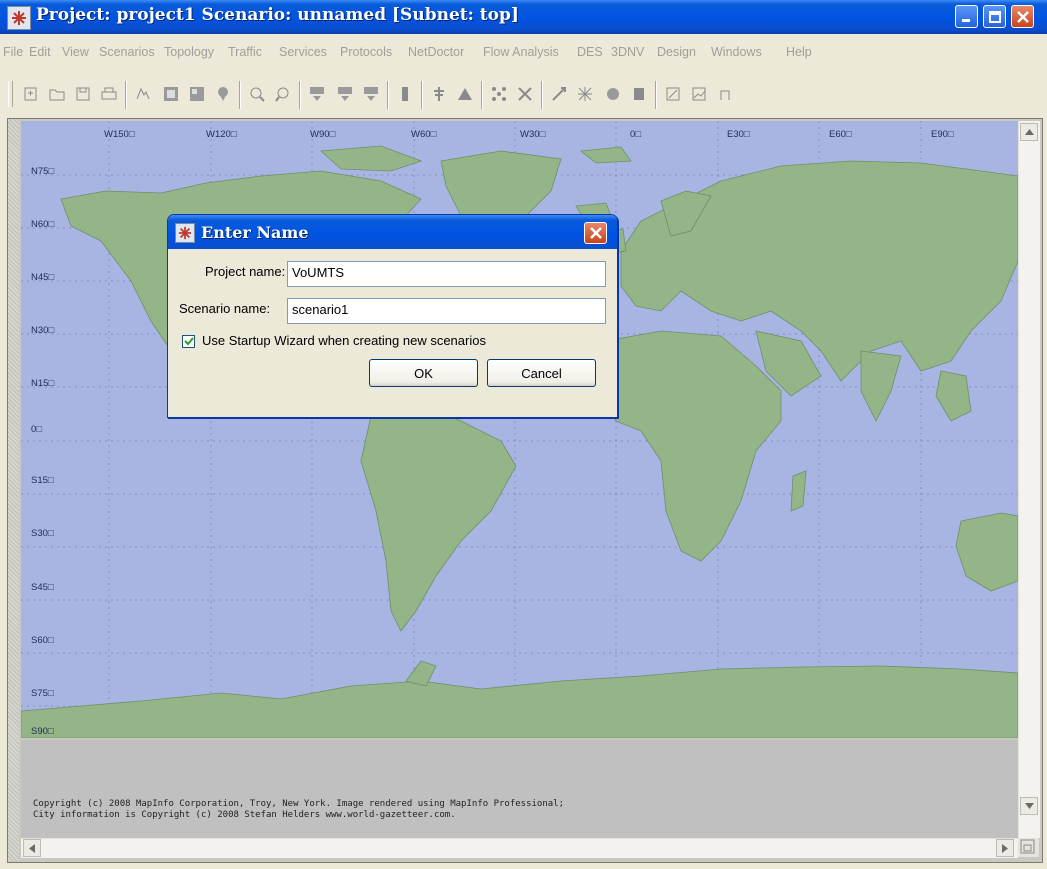 This screenshot has width=1047, height=869. What do you see at coordinates (966, 20) in the screenshot?
I see `minimize-icon` at bounding box center [966, 20].